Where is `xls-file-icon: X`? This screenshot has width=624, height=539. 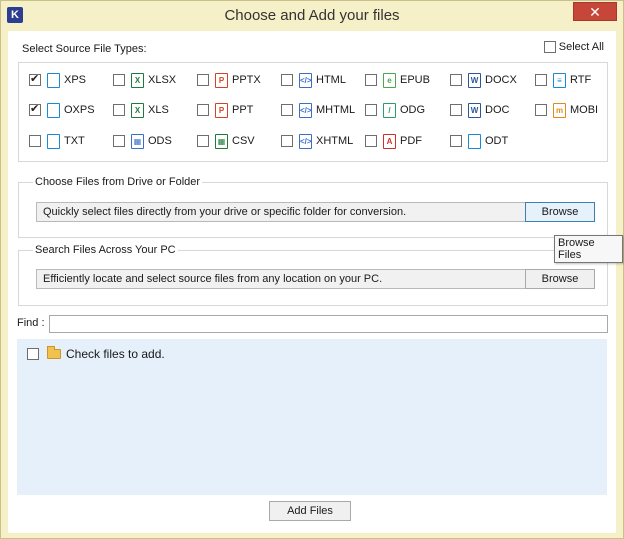
xls-file-icon: X is located at coordinates (137, 110).